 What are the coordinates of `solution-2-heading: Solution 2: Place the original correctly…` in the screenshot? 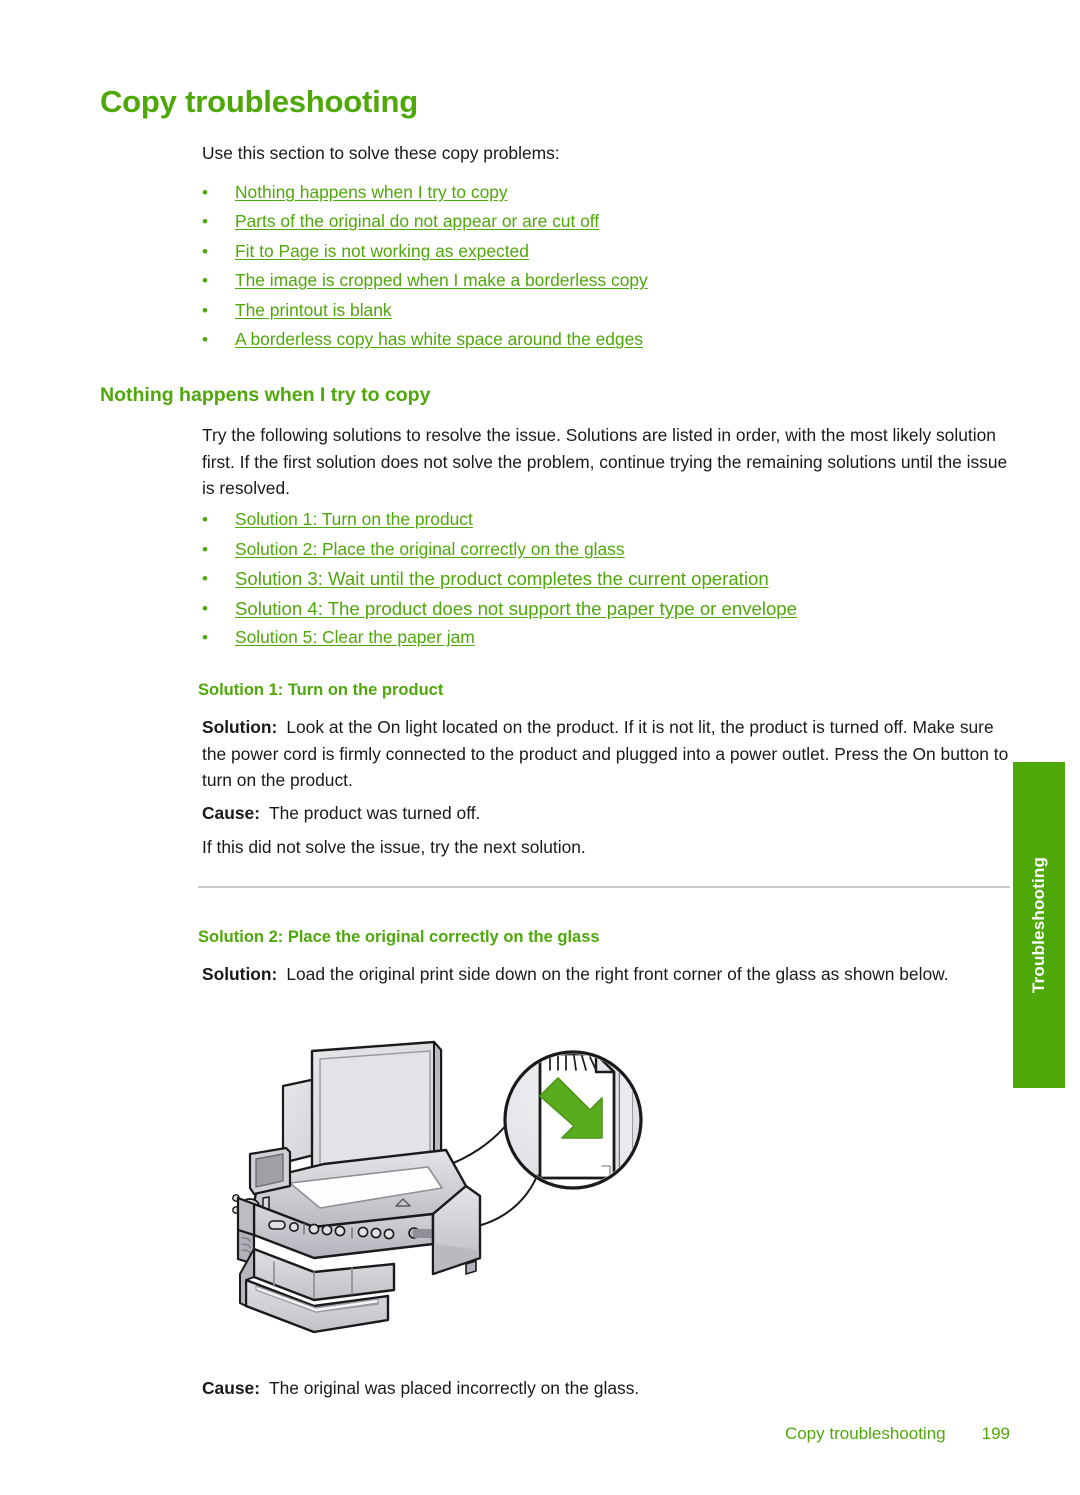 It's located at (399, 937).